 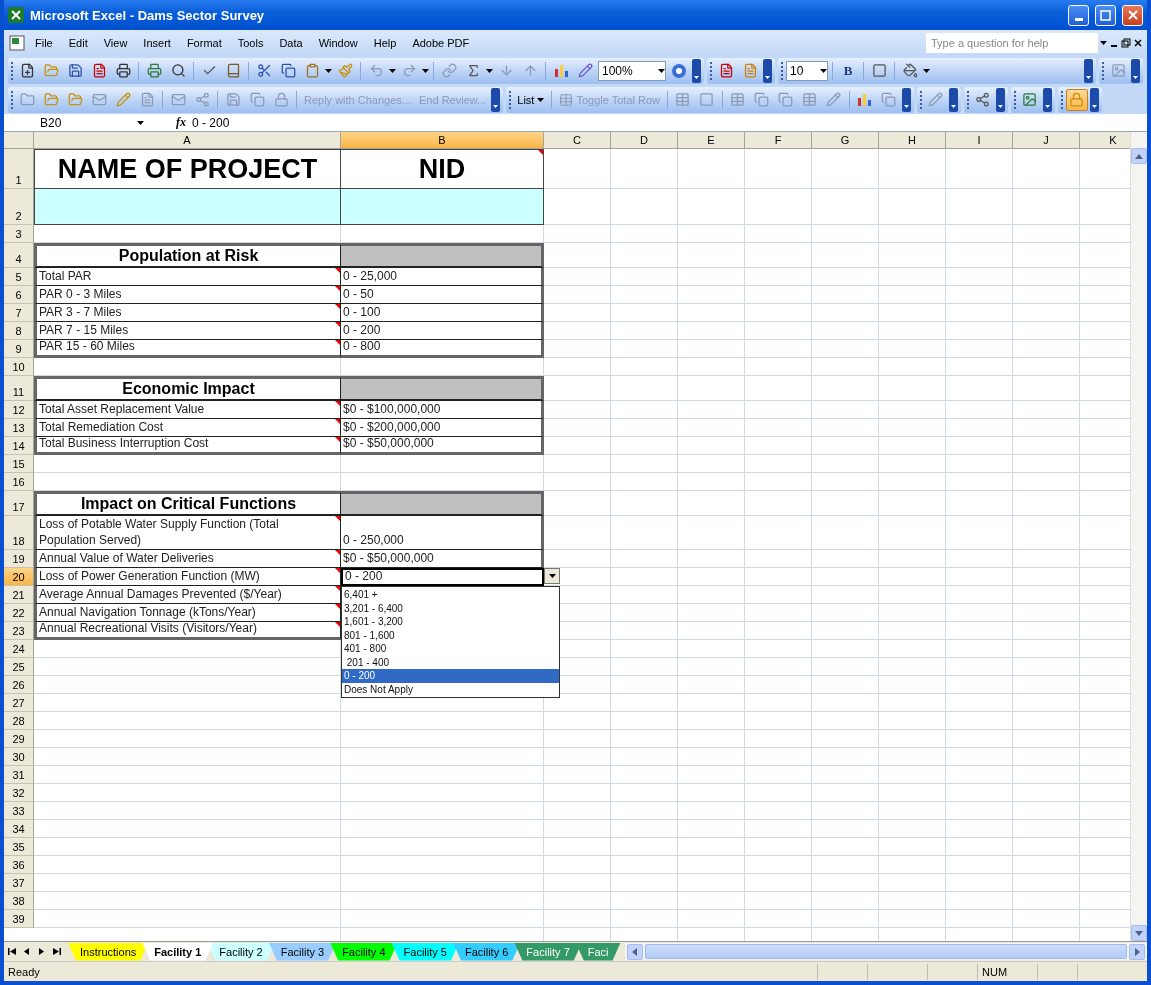 I want to click on row-header: 9, so click(x=19, y=349).